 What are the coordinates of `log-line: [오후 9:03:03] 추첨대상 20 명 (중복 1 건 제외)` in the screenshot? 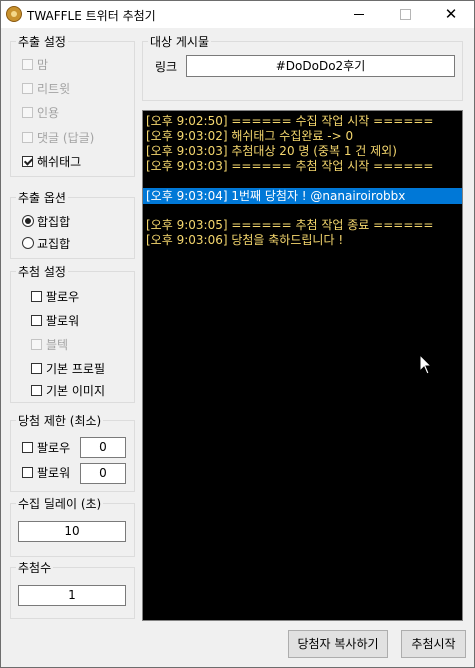 It's located at (271, 151).